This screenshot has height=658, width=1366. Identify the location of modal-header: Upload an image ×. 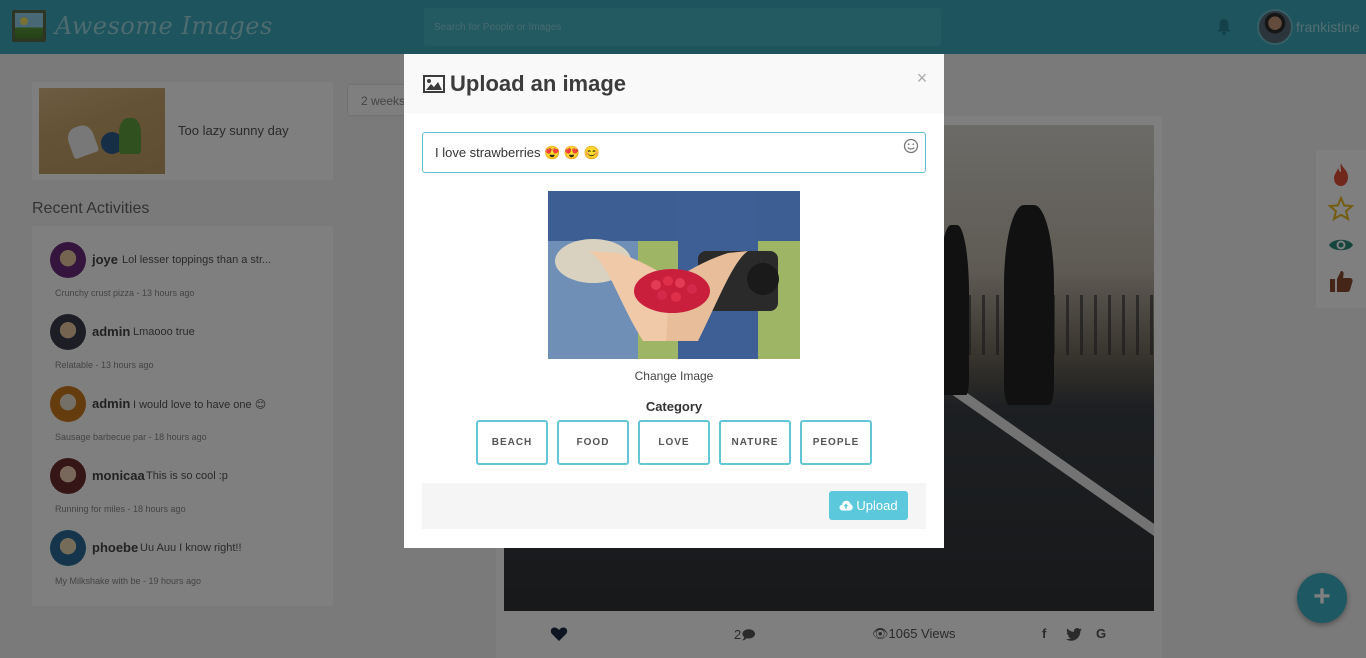
(674, 83).